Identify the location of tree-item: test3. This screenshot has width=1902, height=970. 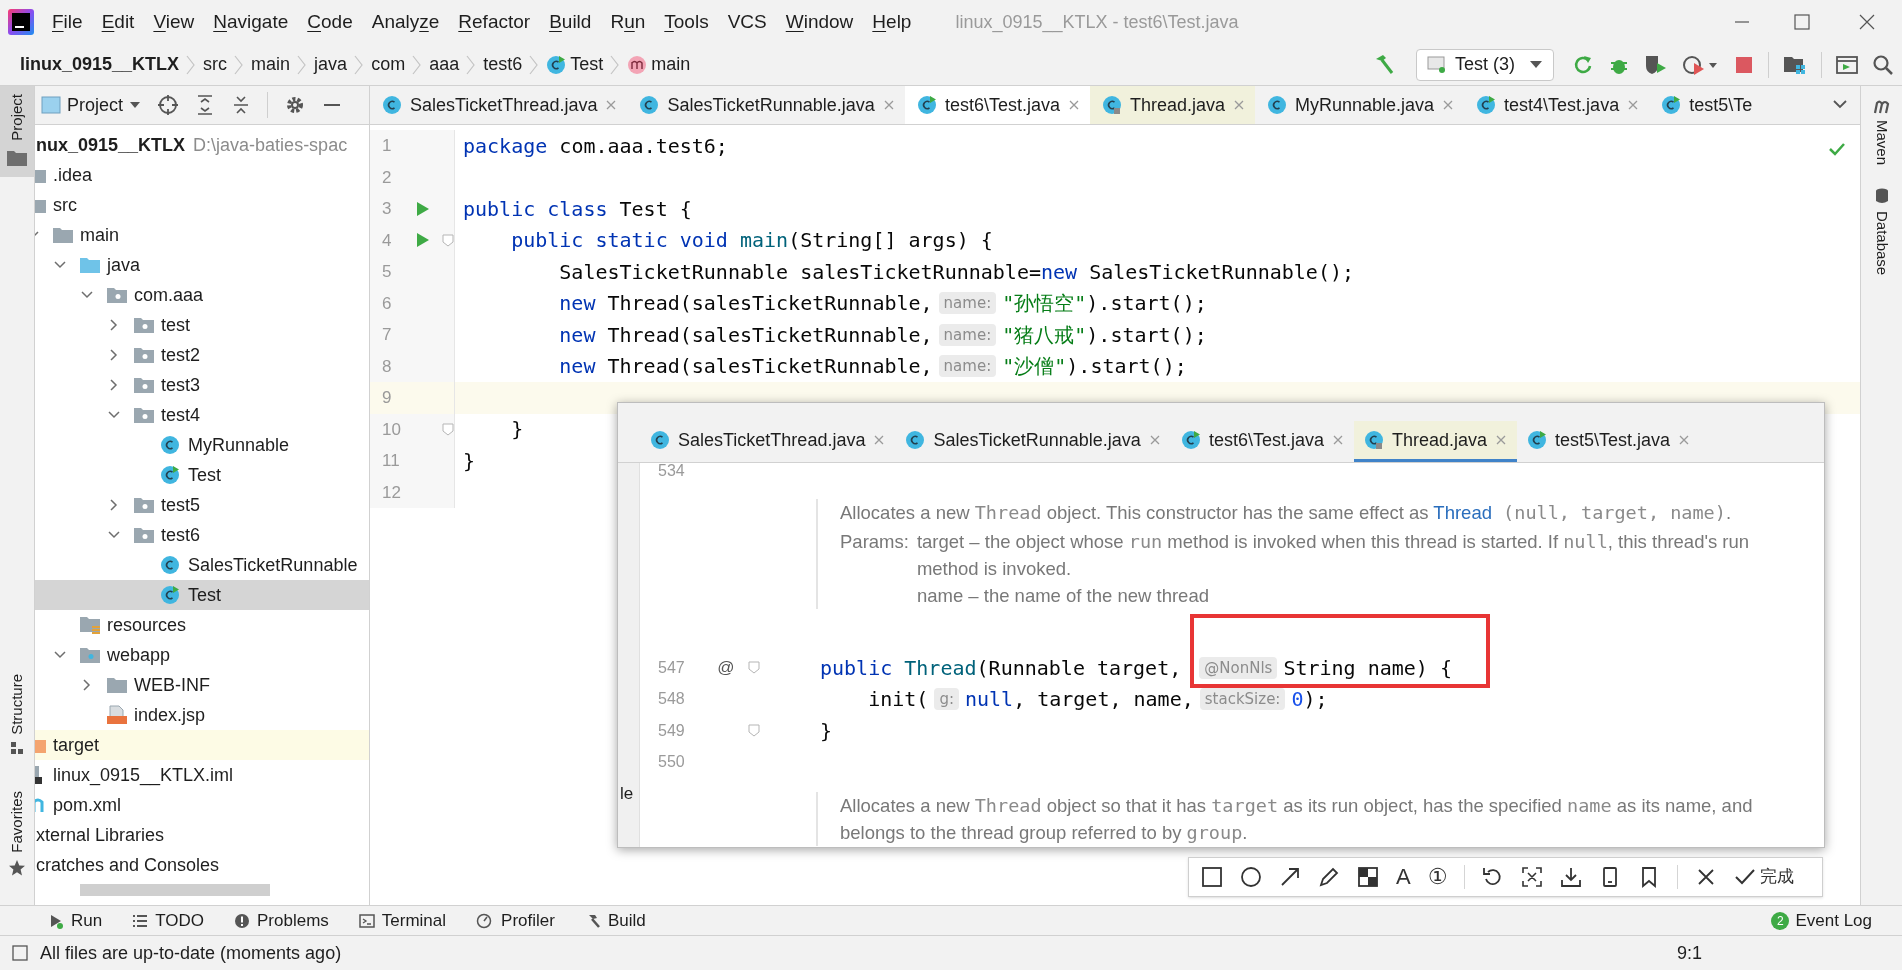
(202, 385).